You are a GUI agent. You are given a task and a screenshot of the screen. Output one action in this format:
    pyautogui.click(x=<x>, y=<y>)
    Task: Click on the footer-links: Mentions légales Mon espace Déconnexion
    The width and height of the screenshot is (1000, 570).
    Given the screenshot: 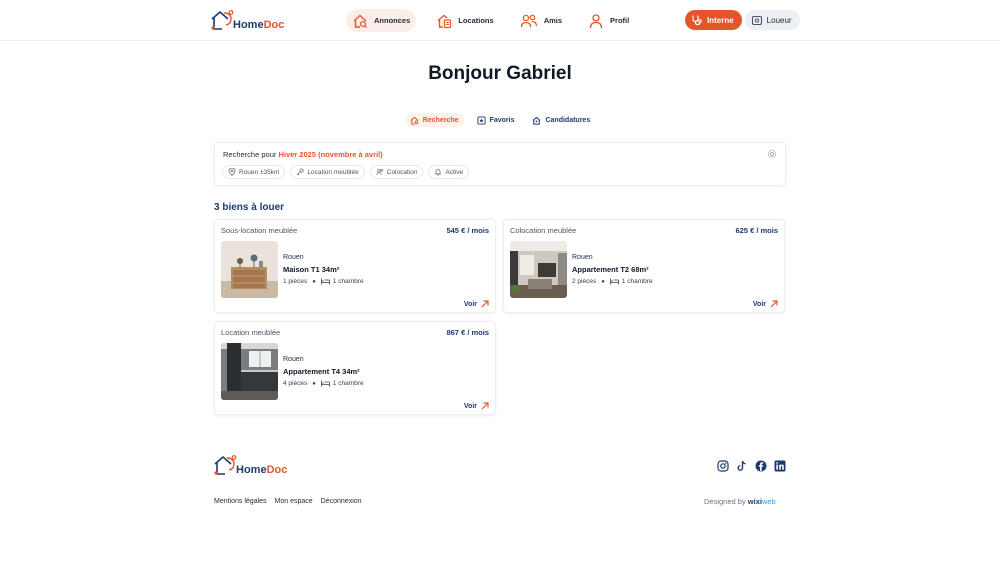 What is the action you would take?
    pyautogui.click(x=292, y=501)
    